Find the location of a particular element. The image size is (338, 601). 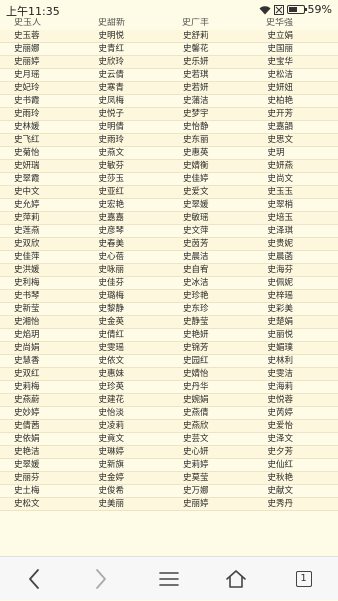

name-cell: 史倩红 is located at coordinates (127, 335).